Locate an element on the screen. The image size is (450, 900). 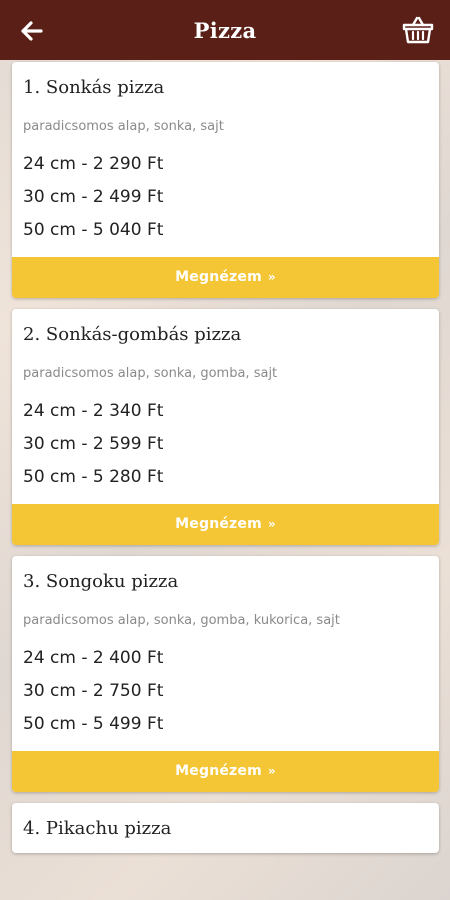
arrow-left-icon is located at coordinates (32, 31).